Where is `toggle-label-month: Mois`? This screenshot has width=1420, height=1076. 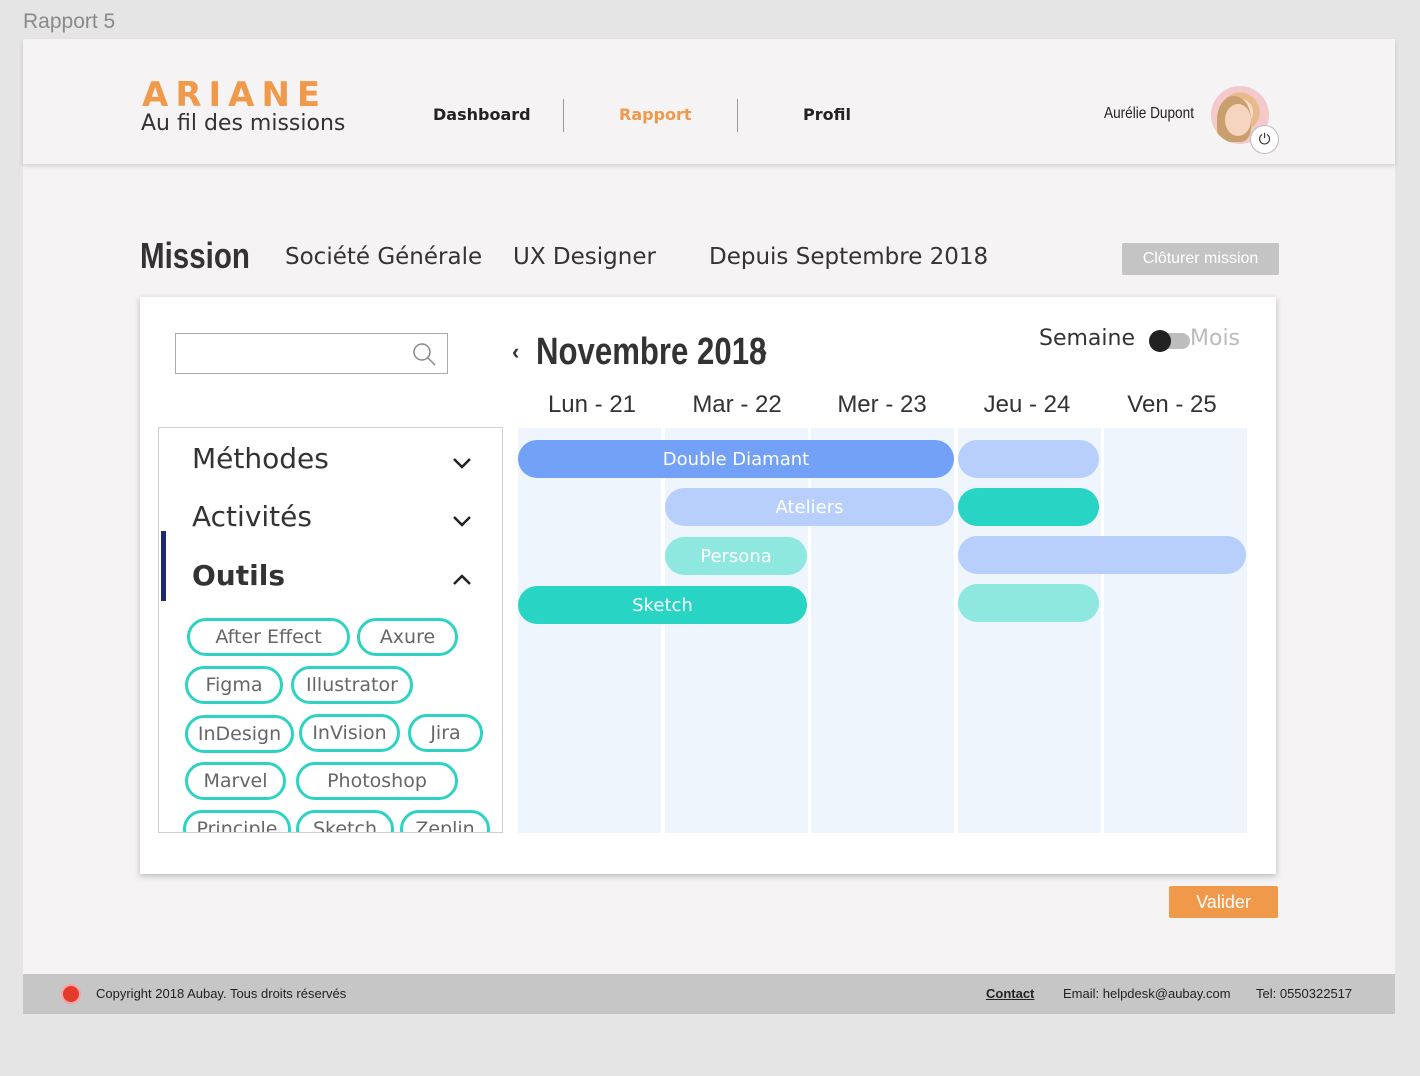 toggle-label-month: Mois is located at coordinates (1215, 338).